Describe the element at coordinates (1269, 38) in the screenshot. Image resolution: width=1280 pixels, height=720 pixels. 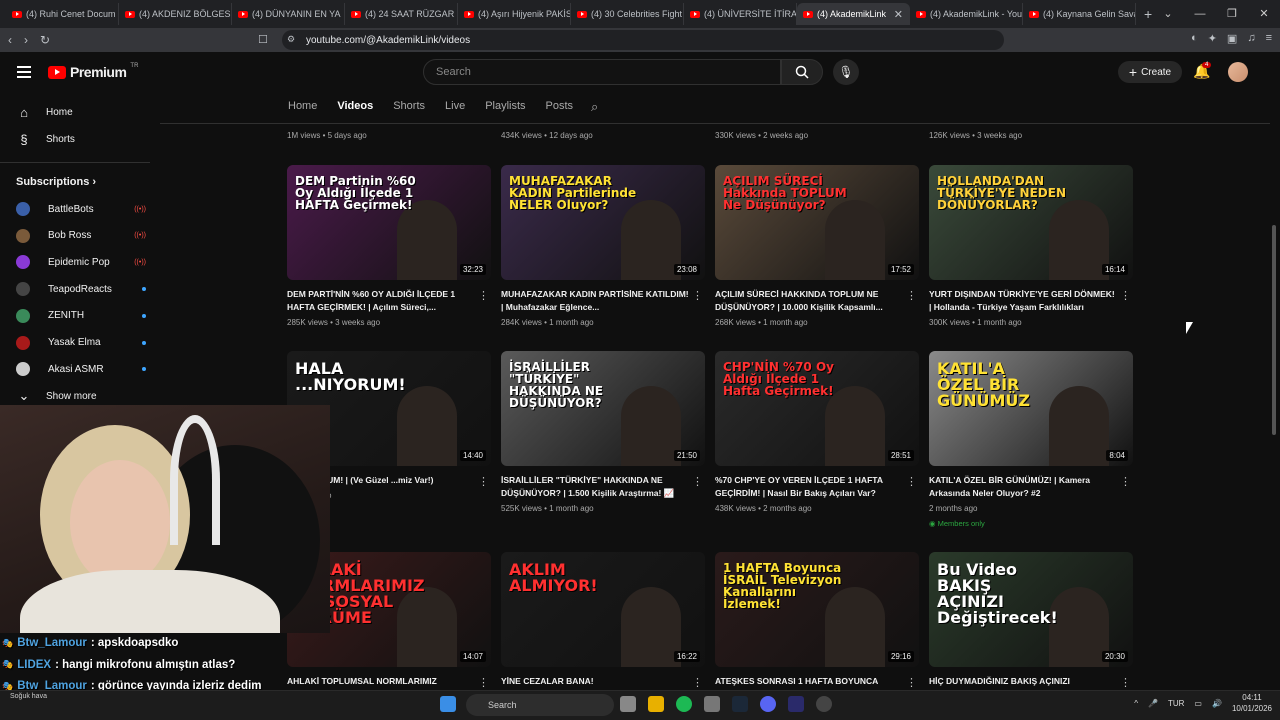
I see `menu-icon: ≡` at that location.